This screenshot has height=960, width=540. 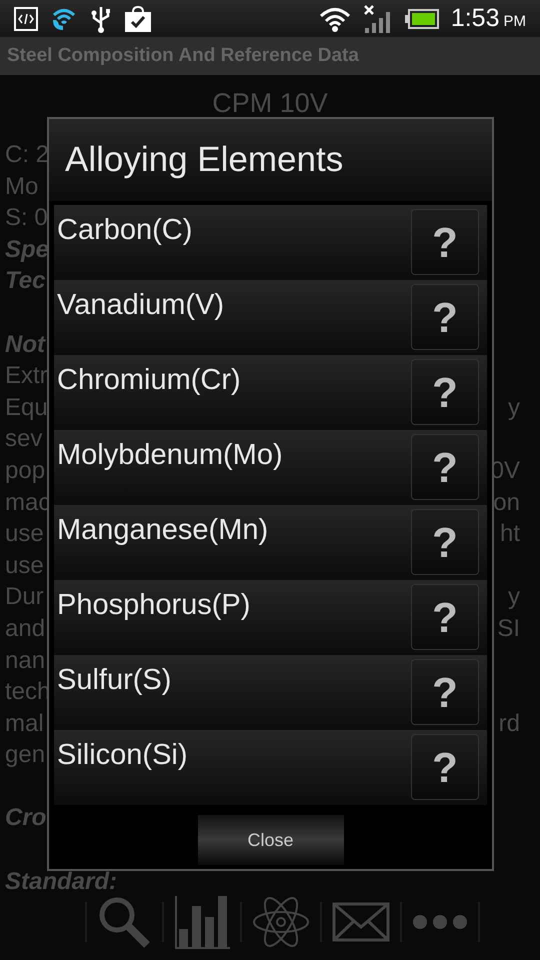 What do you see at coordinates (149, 380) in the screenshot?
I see `element-name: Chromium(Cr)` at bounding box center [149, 380].